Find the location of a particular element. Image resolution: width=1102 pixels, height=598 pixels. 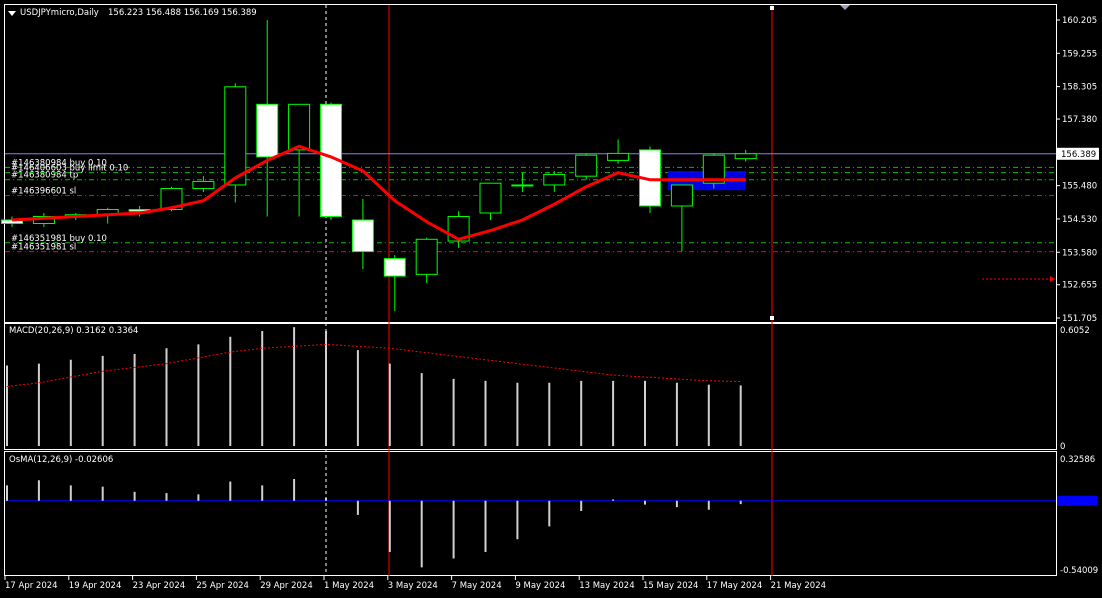

y-tick-label: 156.389 is located at coordinates (1078, 155).